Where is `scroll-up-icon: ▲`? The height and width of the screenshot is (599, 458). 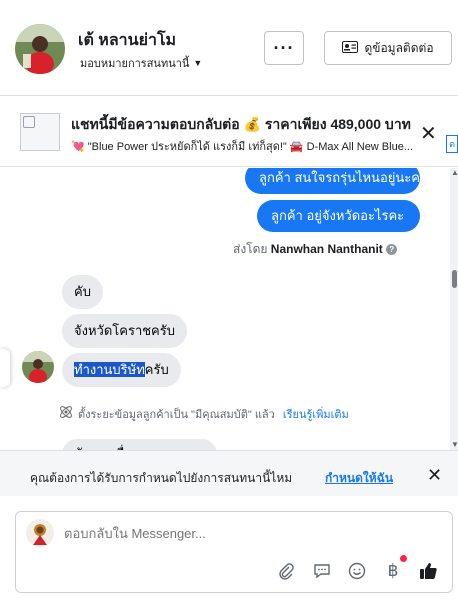 scroll-up-icon: ▲ is located at coordinates (454, 172).